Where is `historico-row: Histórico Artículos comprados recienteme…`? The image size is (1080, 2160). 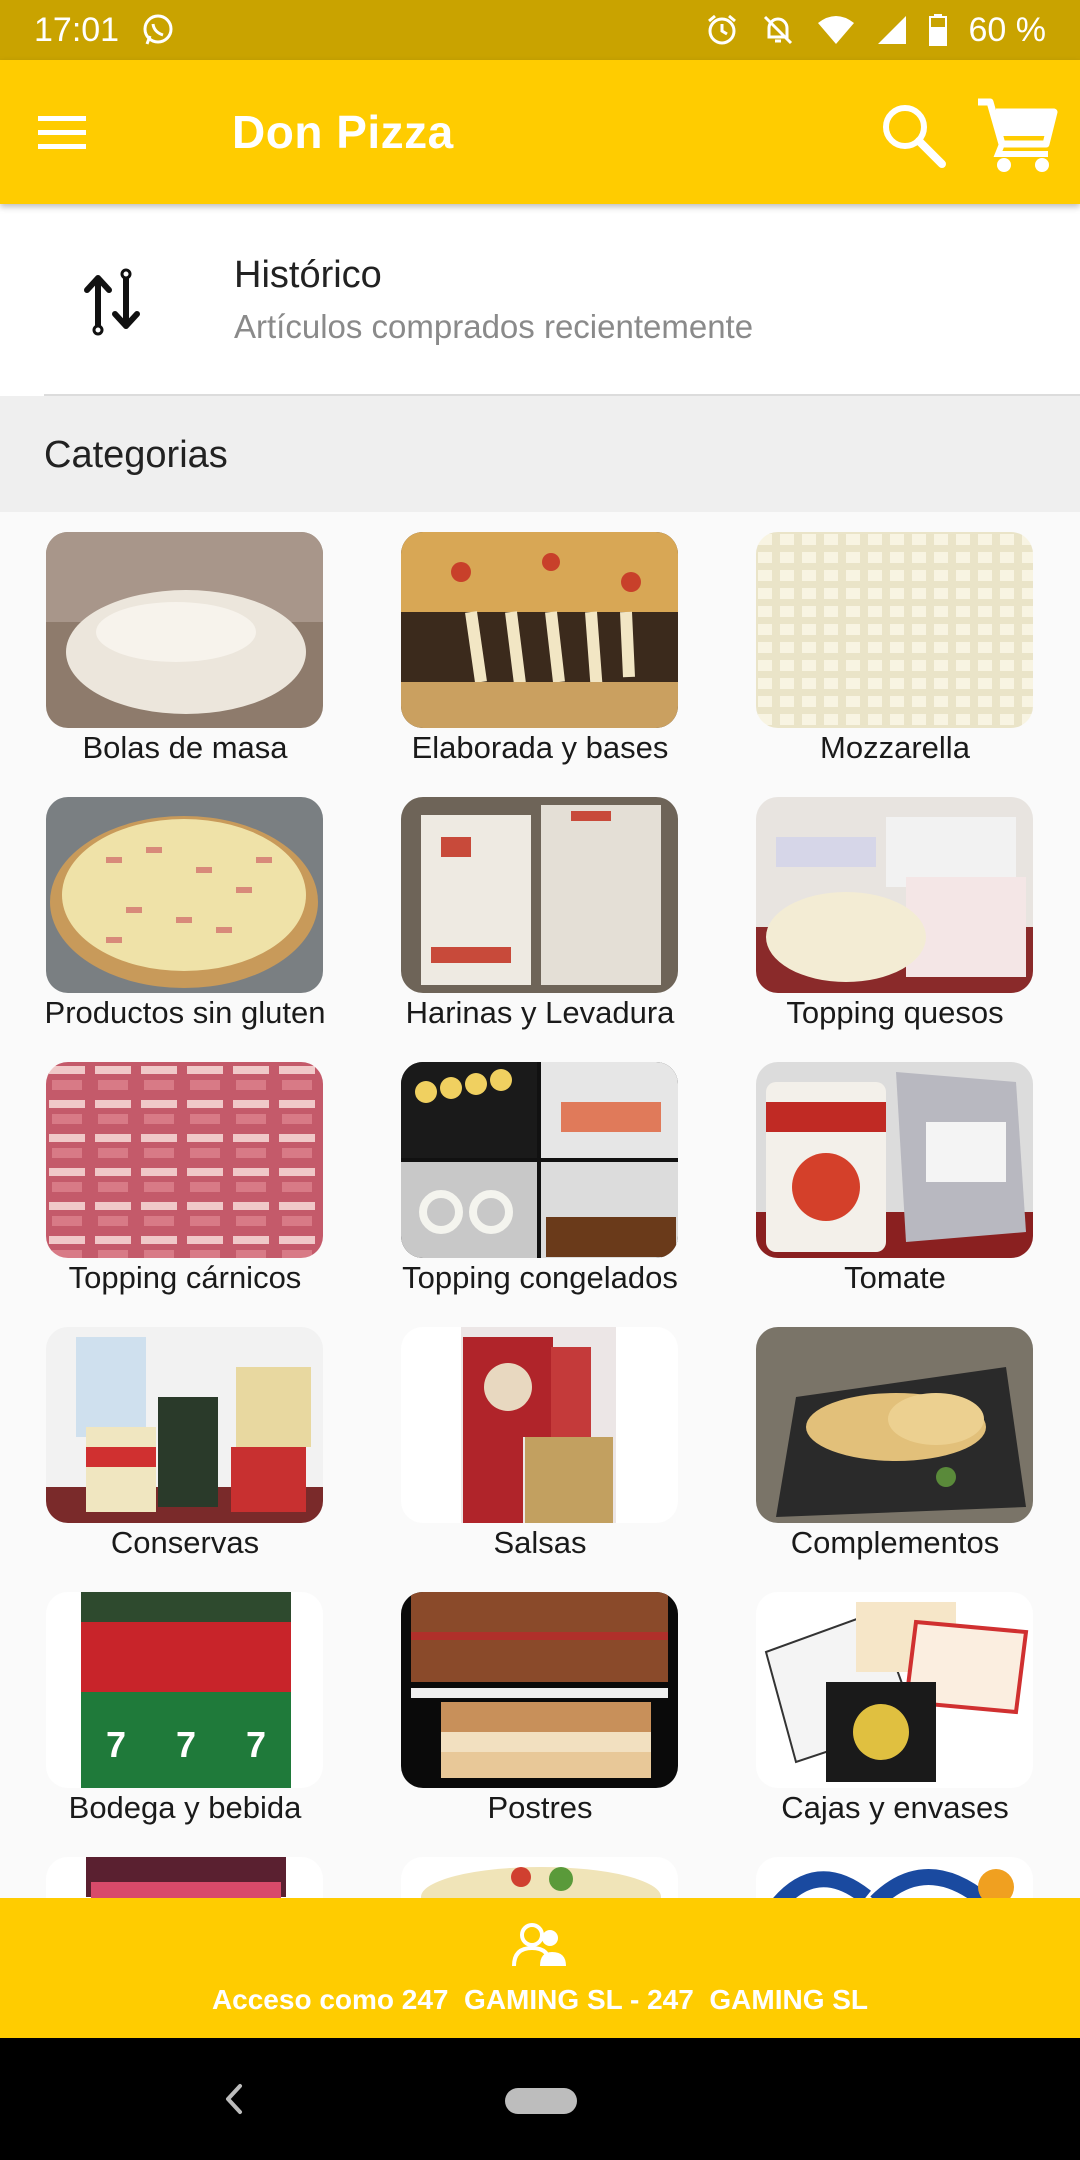 historico-row: Histórico Artículos comprados recienteme… is located at coordinates (540, 300).